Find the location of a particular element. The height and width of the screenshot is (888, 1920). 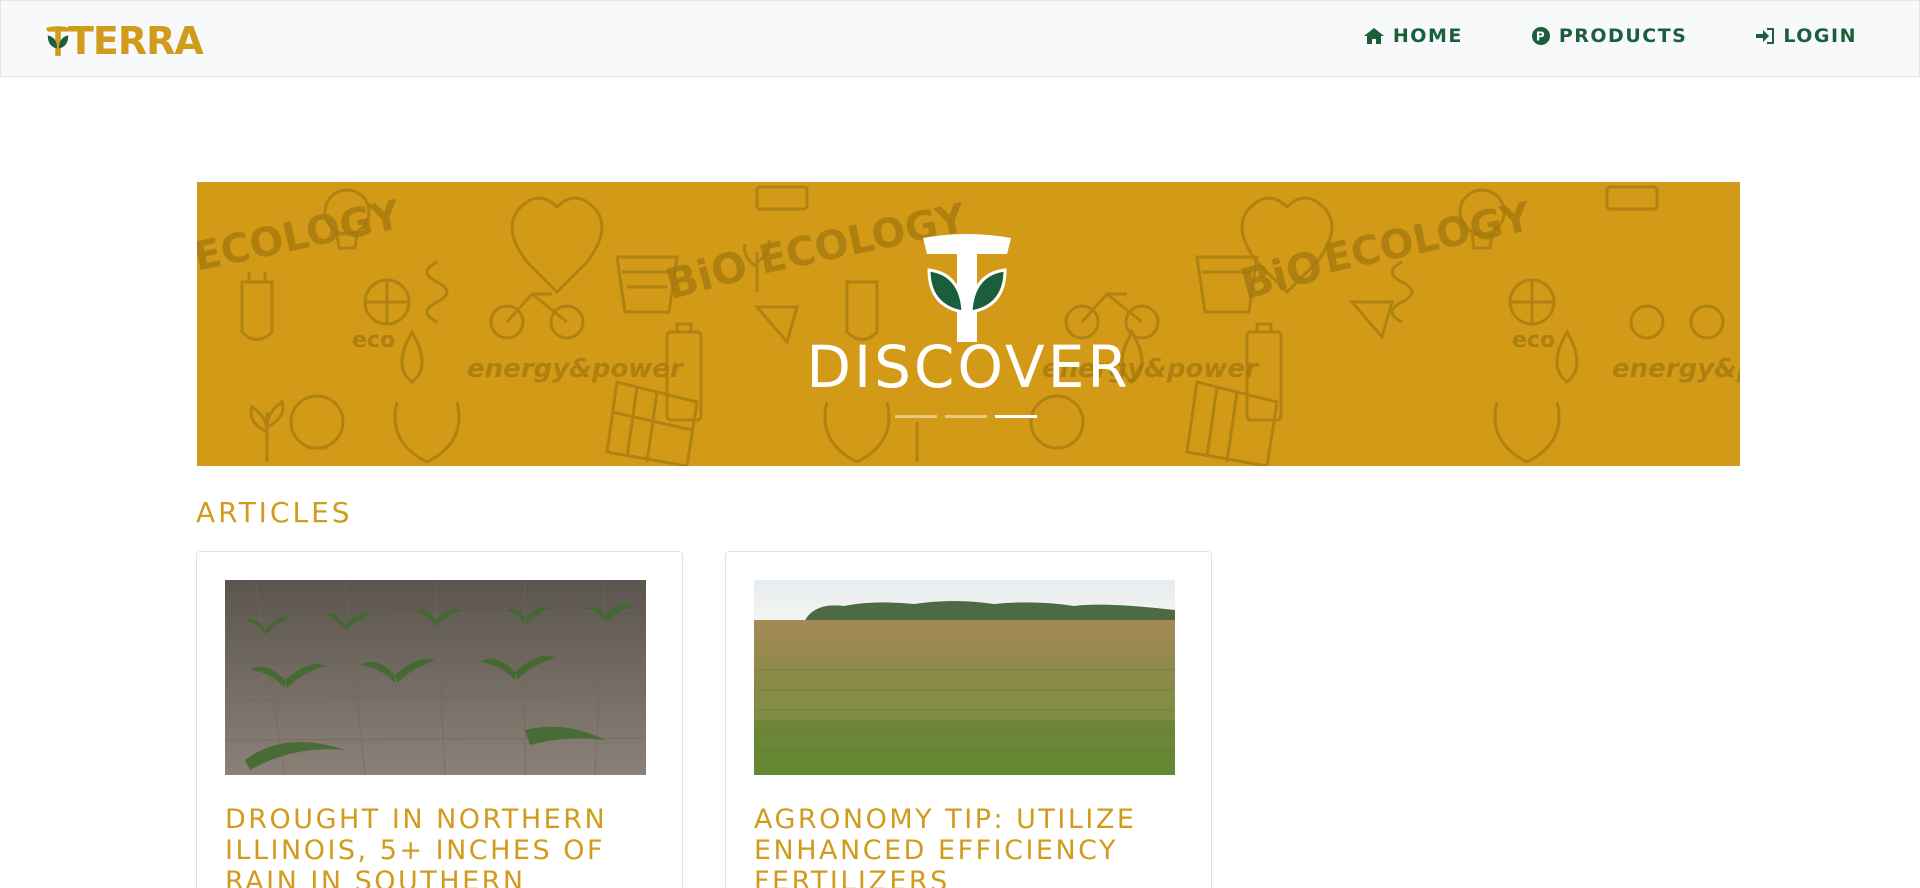

articles-heading: ARTICLES is located at coordinates (274, 512).